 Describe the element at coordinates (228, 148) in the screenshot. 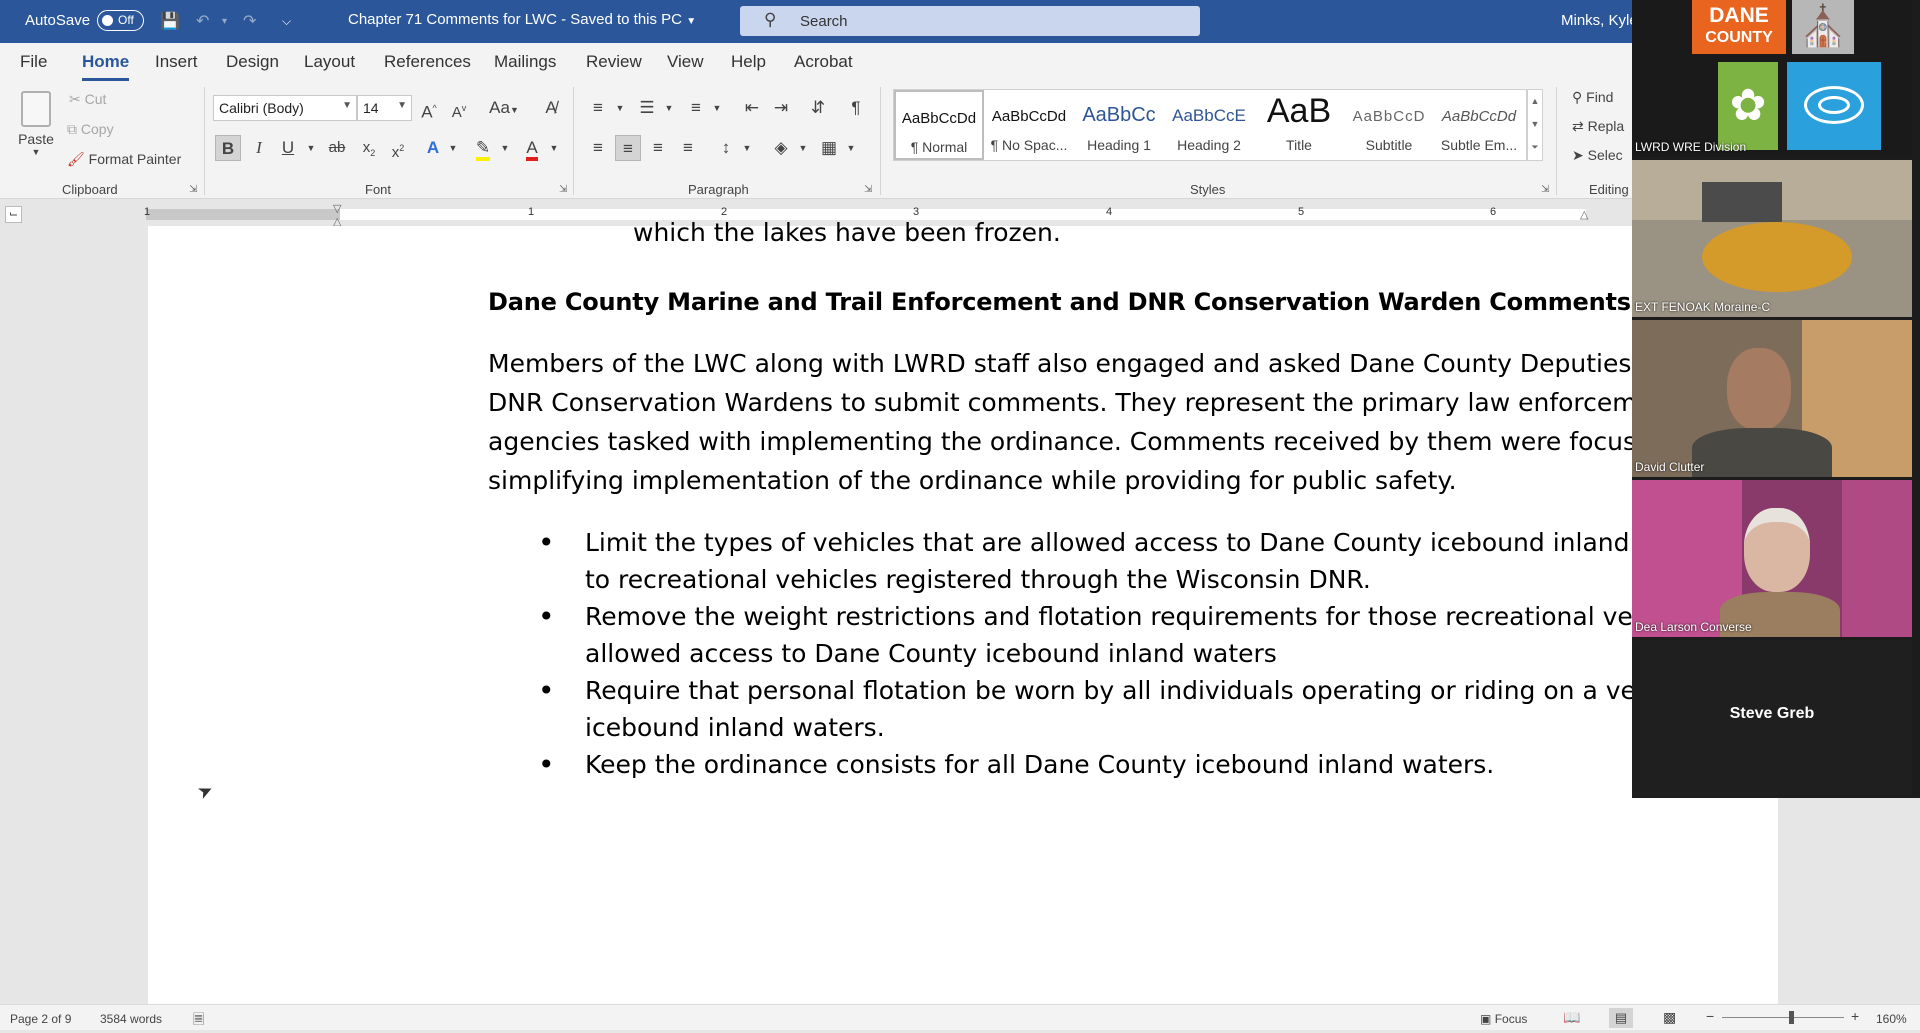

I see `bold-button: B` at that location.